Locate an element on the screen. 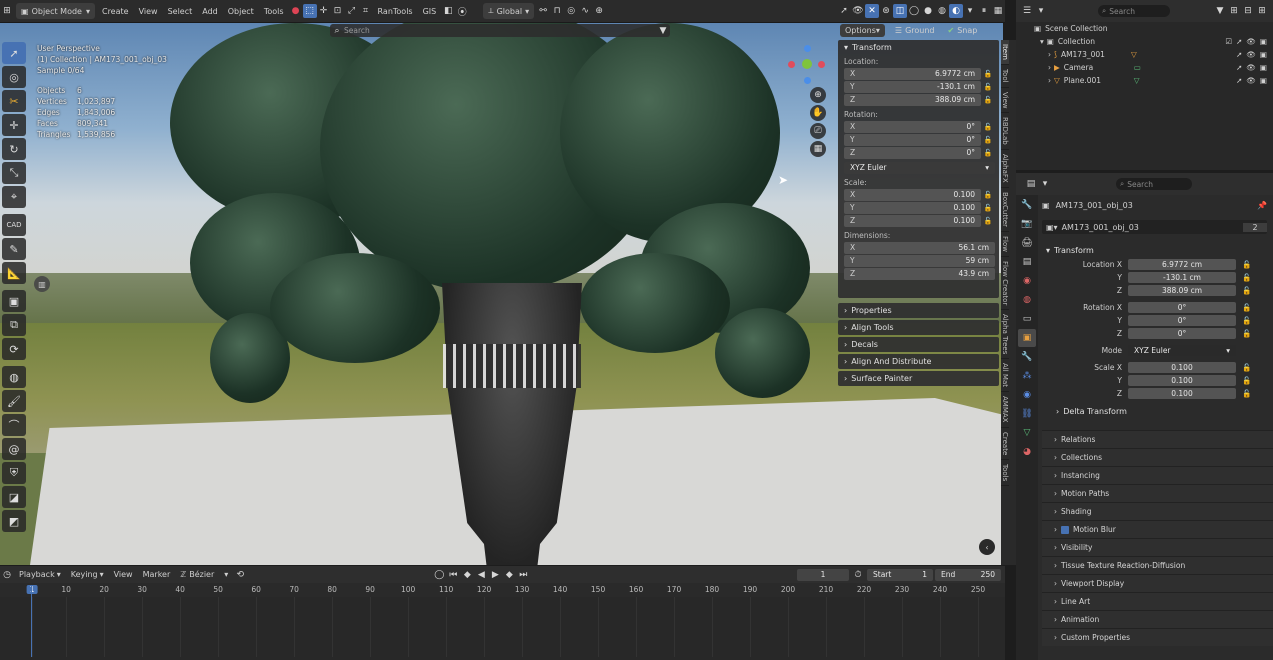 The height and width of the screenshot is (660, 1273). next-keyframe-icon: ◆ is located at coordinates (509, 575).